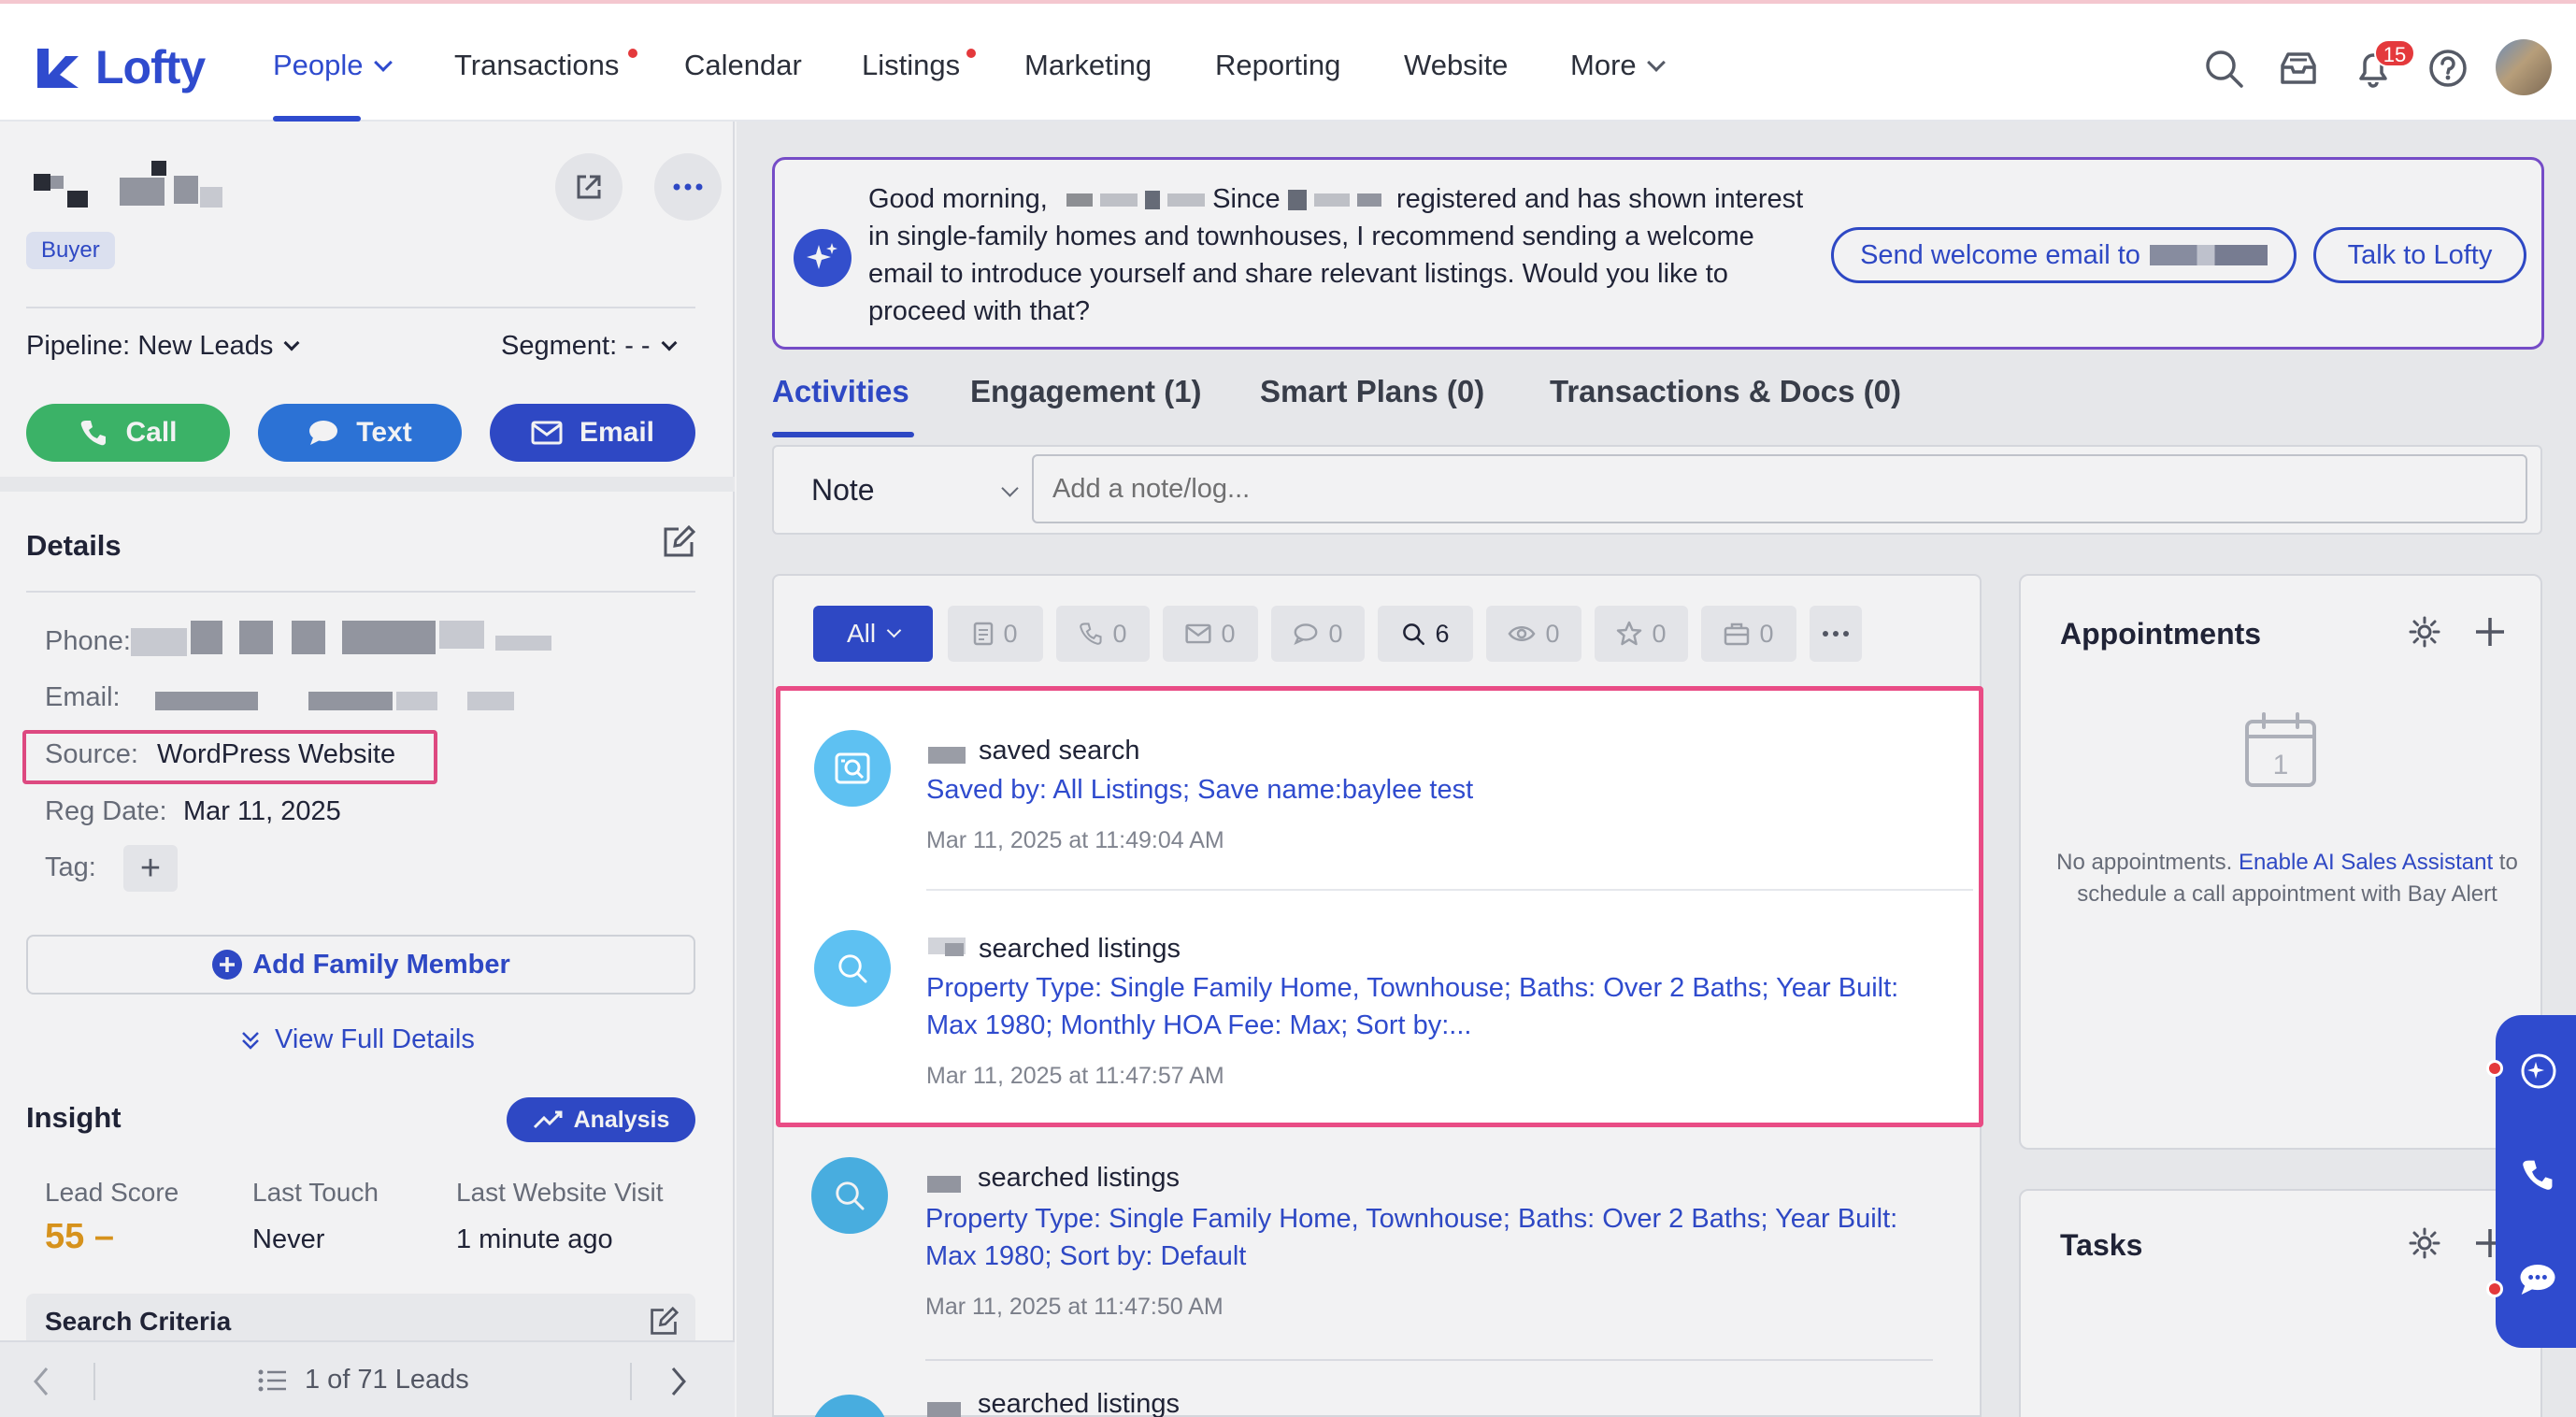  What do you see at coordinates (592, 433) in the screenshot?
I see `email-button: Email` at bounding box center [592, 433].